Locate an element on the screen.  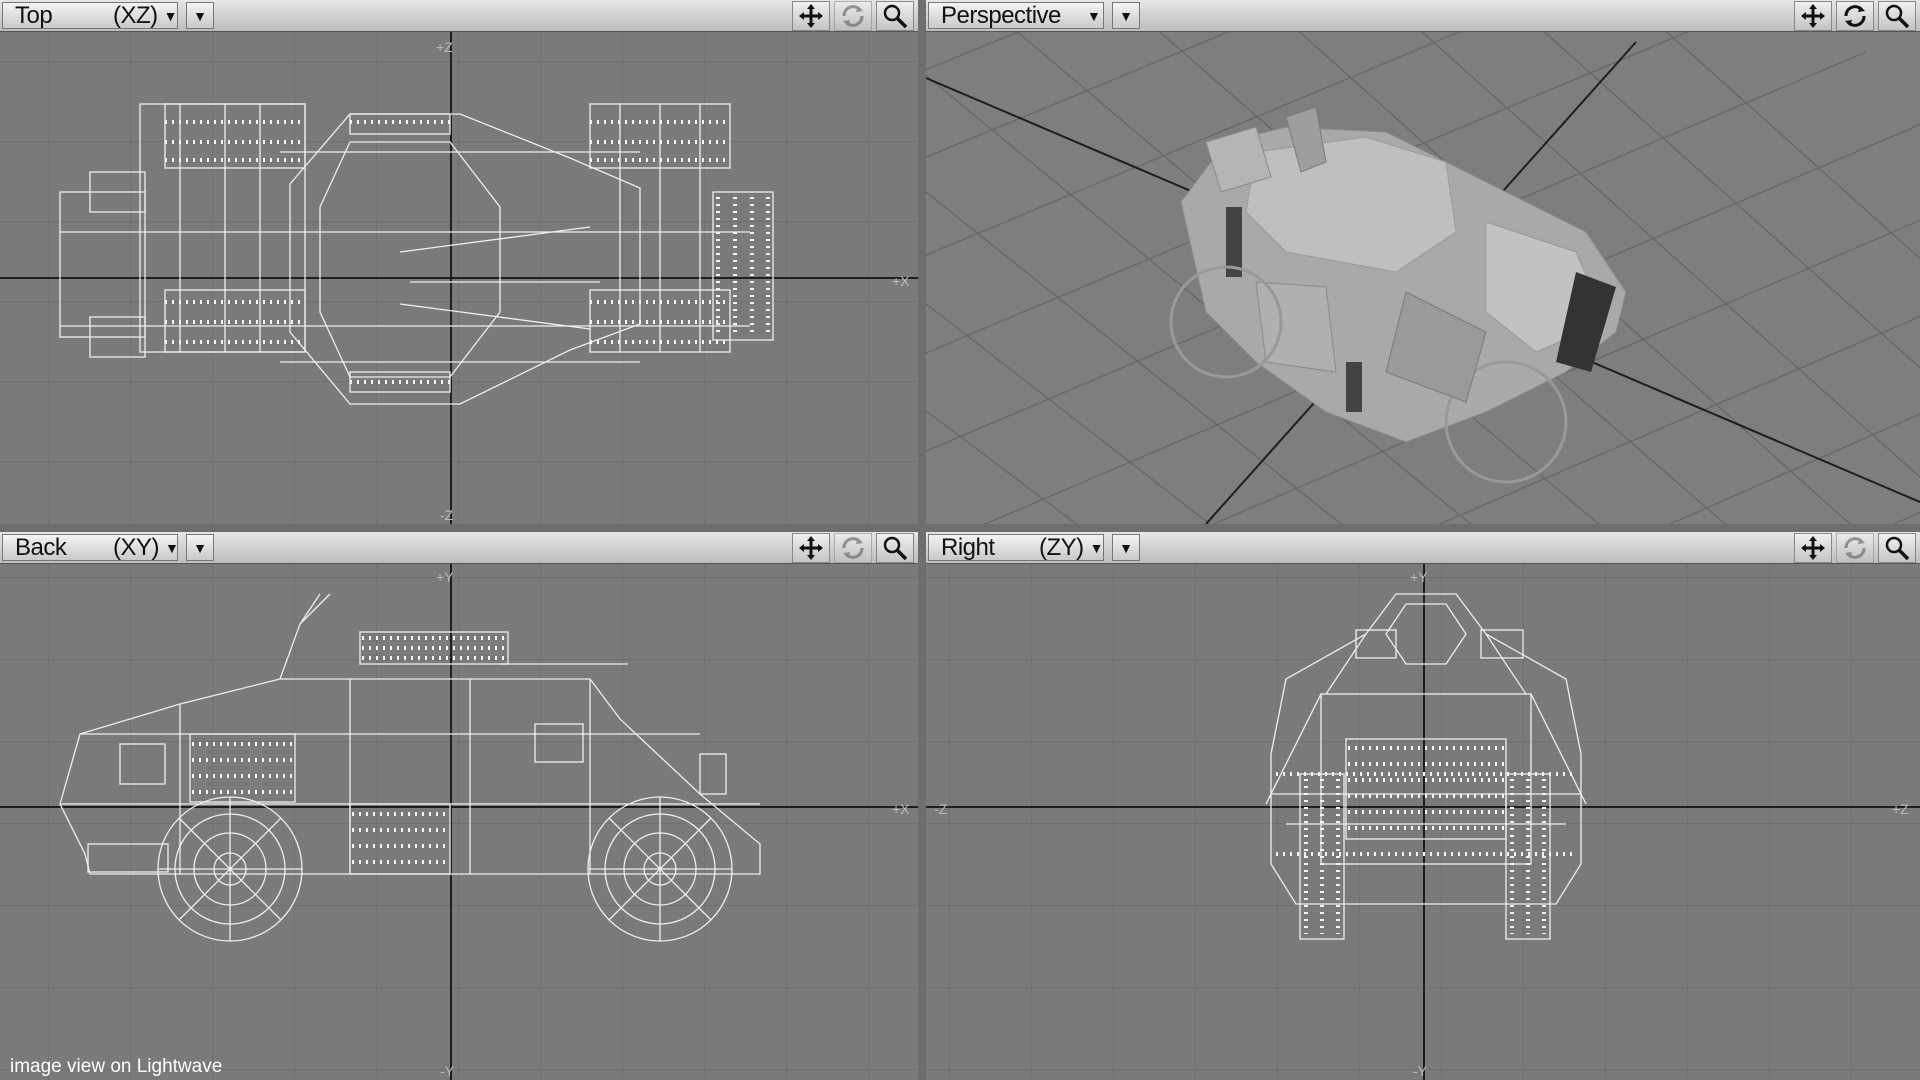
view-type-dropdown-perspective: Perspective ▼ is located at coordinates (1016, 15).